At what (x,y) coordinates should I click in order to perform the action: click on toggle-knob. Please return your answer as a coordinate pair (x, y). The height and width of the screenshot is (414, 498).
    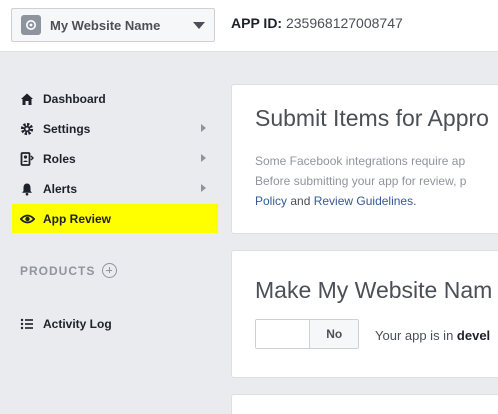
    Looking at the image, I should click on (283, 334).